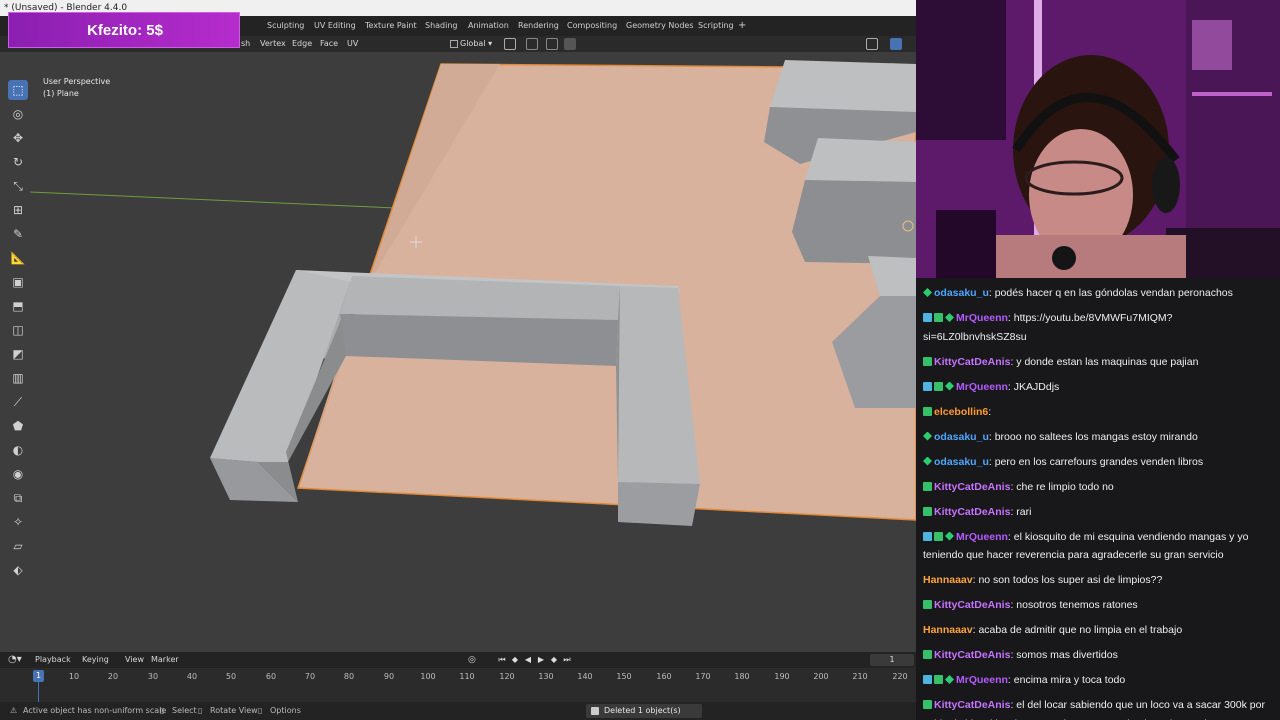 The width and height of the screenshot is (1280, 720). Describe the element at coordinates (961, 412) in the screenshot. I see `chat-username: elcebollin6` at that location.